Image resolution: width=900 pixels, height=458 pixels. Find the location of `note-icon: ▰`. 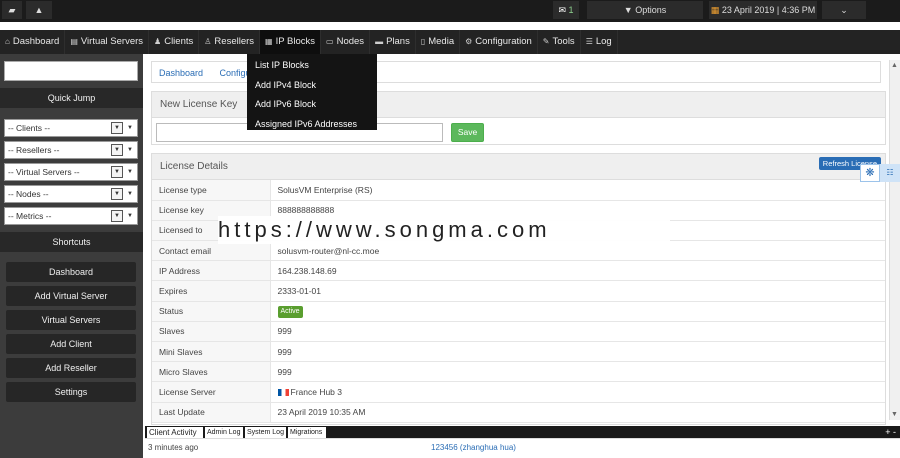

note-icon: ▰ is located at coordinates (12, 10).